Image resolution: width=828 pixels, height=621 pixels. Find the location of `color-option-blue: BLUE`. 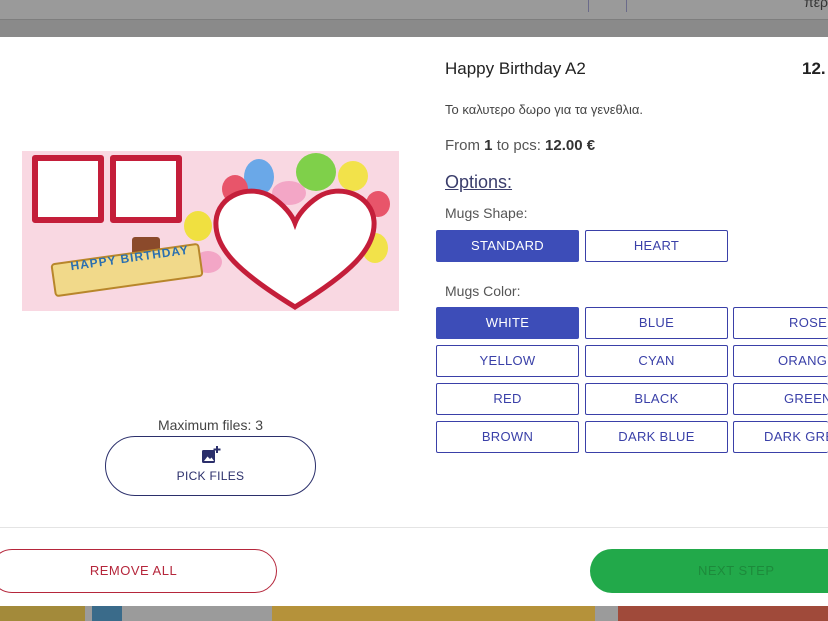

color-option-blue: BLUE is located at coordinates (656, 323).